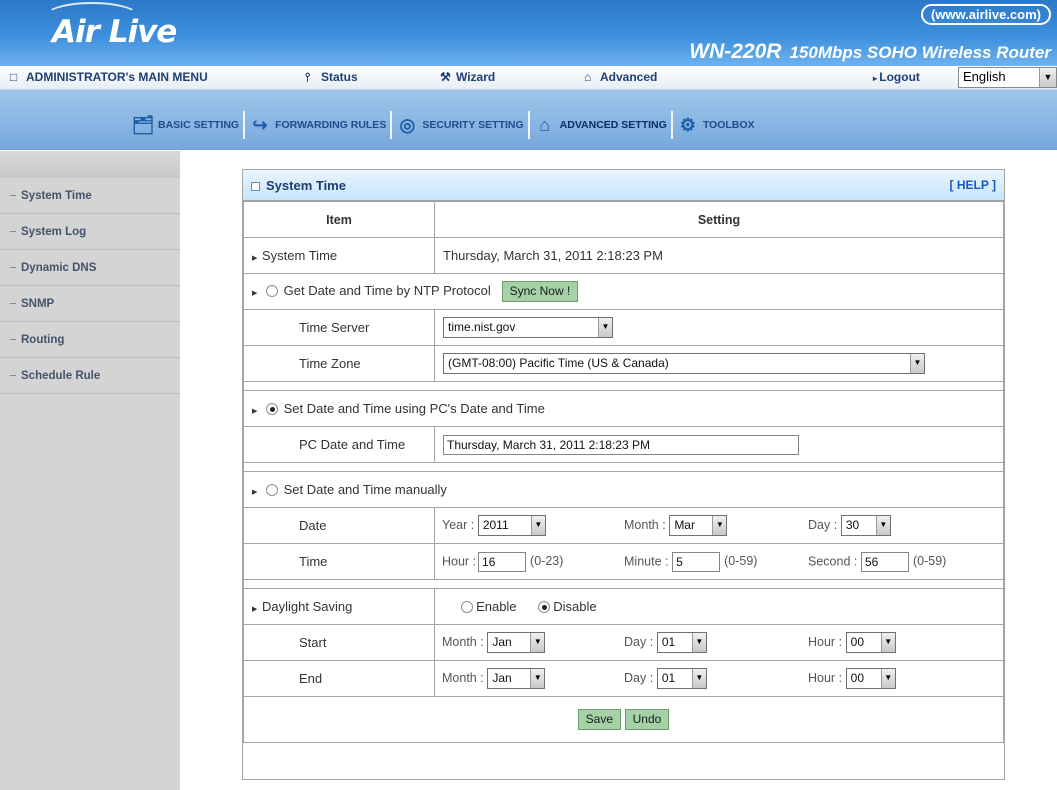 This screenshot has height=790, width=1057. Describe the element at coordinates (339, 255) in the screenshot. I see `system-time-label-cell: ▶ System Time` at that location.